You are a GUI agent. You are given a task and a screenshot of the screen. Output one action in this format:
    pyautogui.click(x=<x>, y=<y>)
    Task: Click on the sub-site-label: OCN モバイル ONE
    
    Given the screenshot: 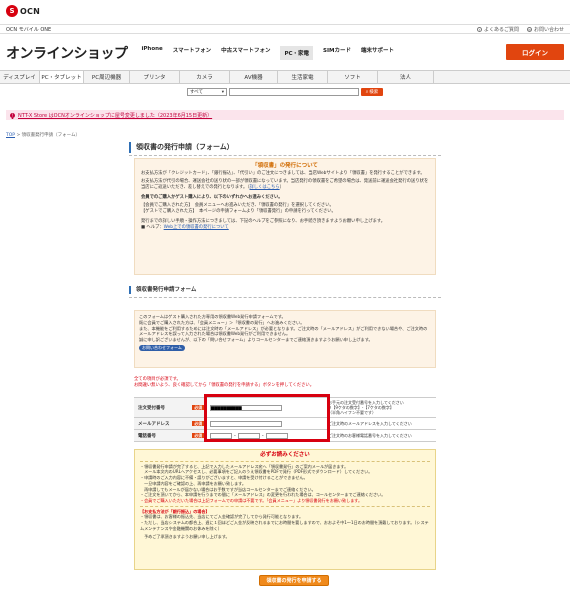 What is the action you would take?
    pyautogui.click(x=28, y=29)
    